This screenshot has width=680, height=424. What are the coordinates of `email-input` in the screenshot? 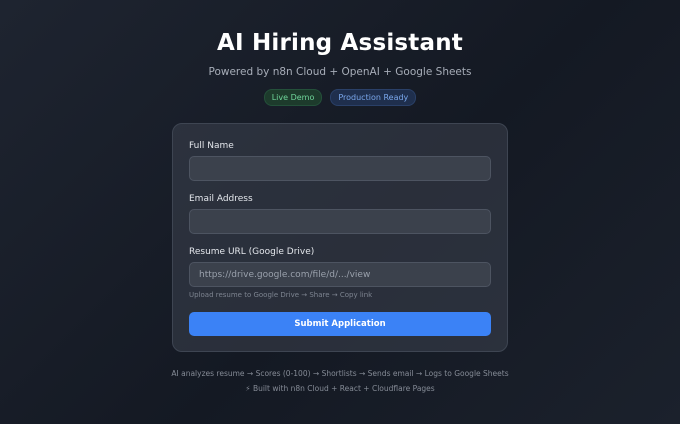 It's located at (340, 221).